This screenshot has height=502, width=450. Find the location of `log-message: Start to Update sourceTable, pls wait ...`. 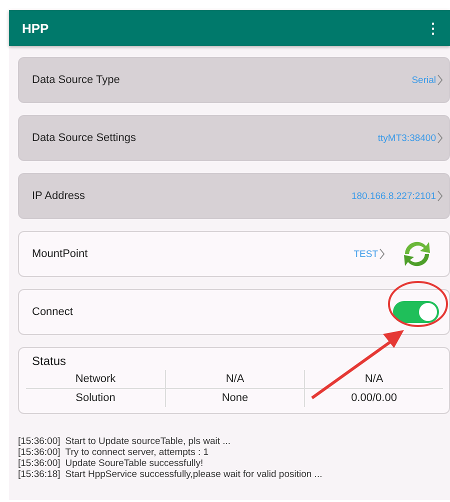

log-message: Start to Update sourceTable, pls wait ... is located at coordinates (148, 441).